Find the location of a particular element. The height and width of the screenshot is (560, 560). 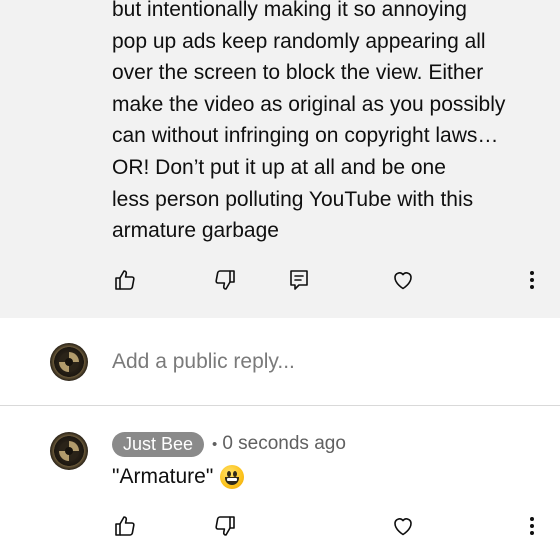

reply-actions is located at coordinates (280, 526).